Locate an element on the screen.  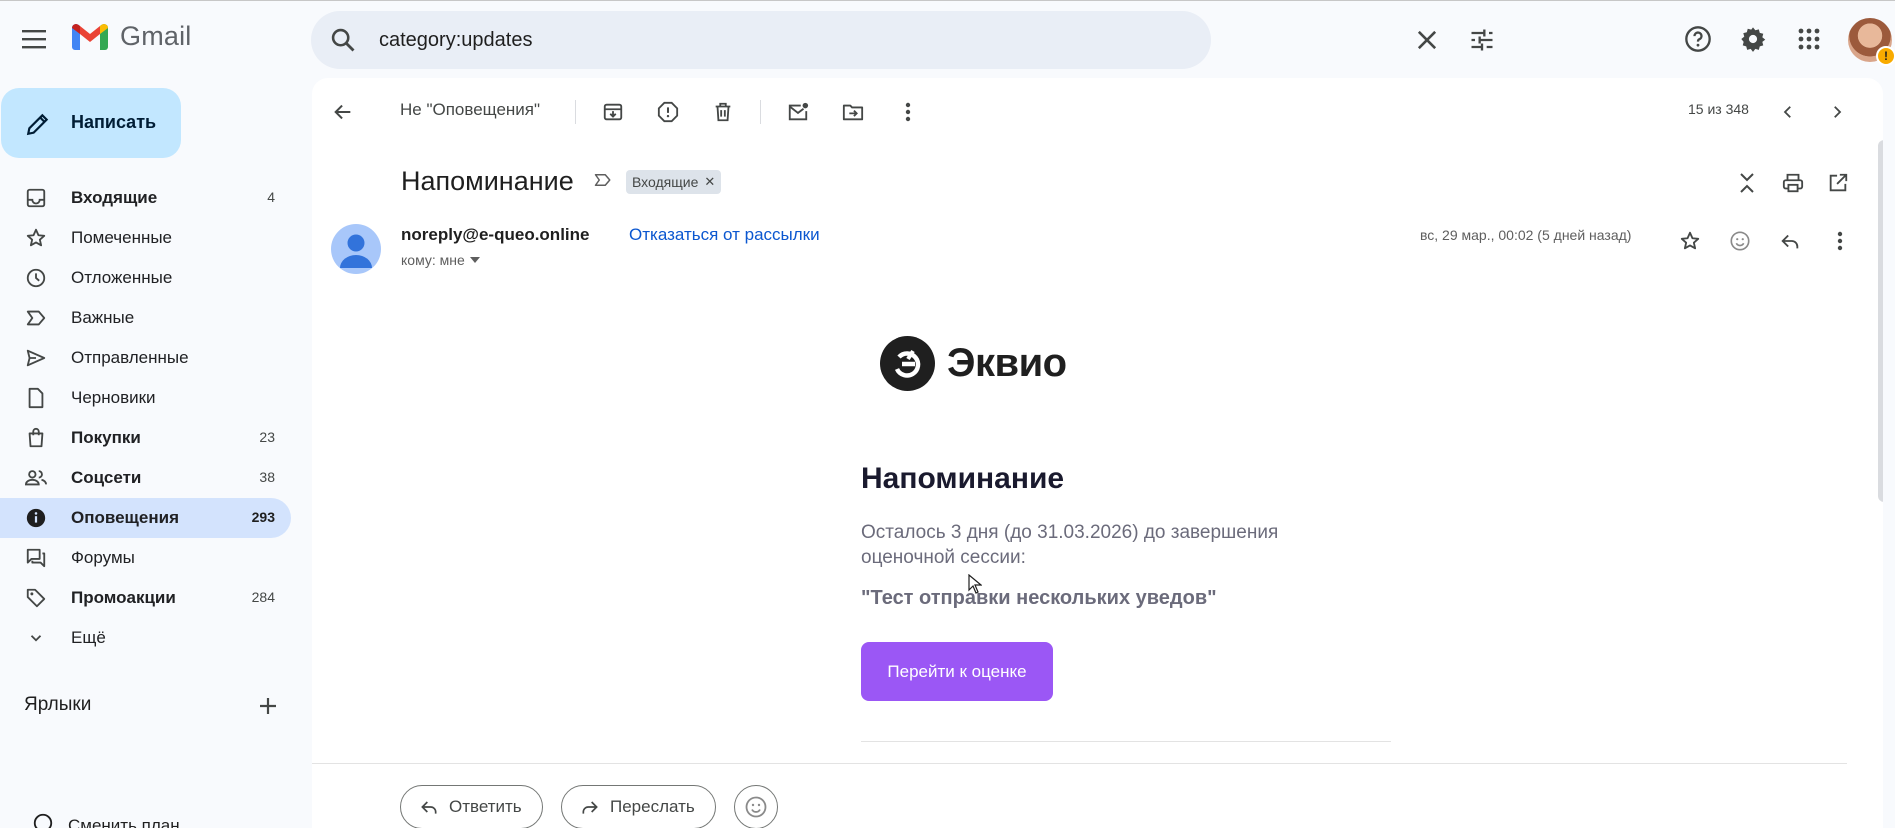
sidebar-item-updates: Оповещения 293 is located at coordinates (145, 518).